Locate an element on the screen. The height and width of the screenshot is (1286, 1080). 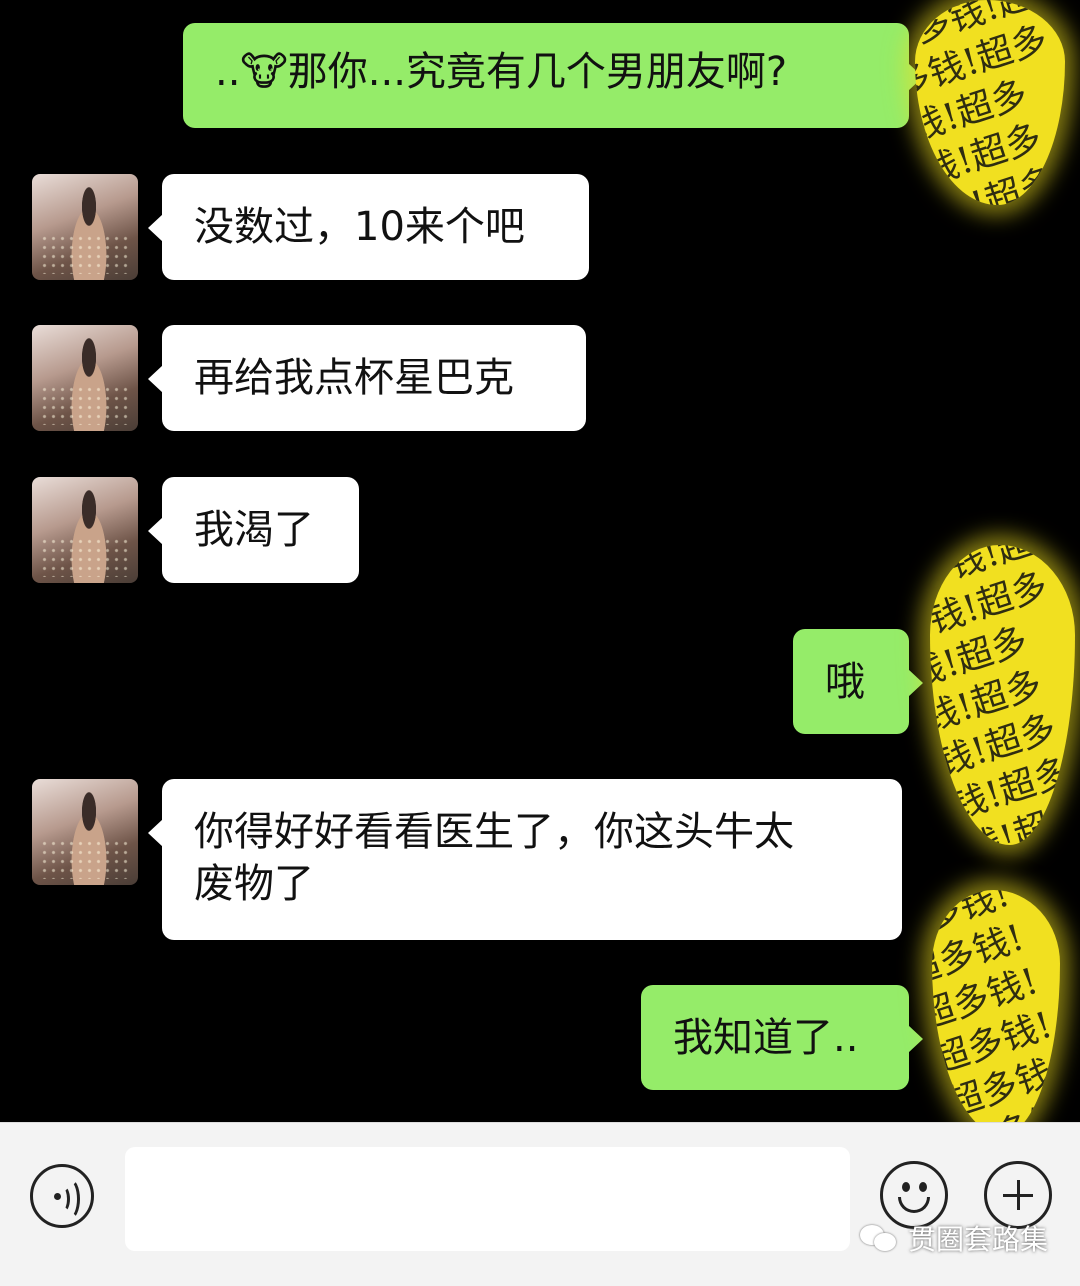
input-bar is located at coordinates (540, 1204).